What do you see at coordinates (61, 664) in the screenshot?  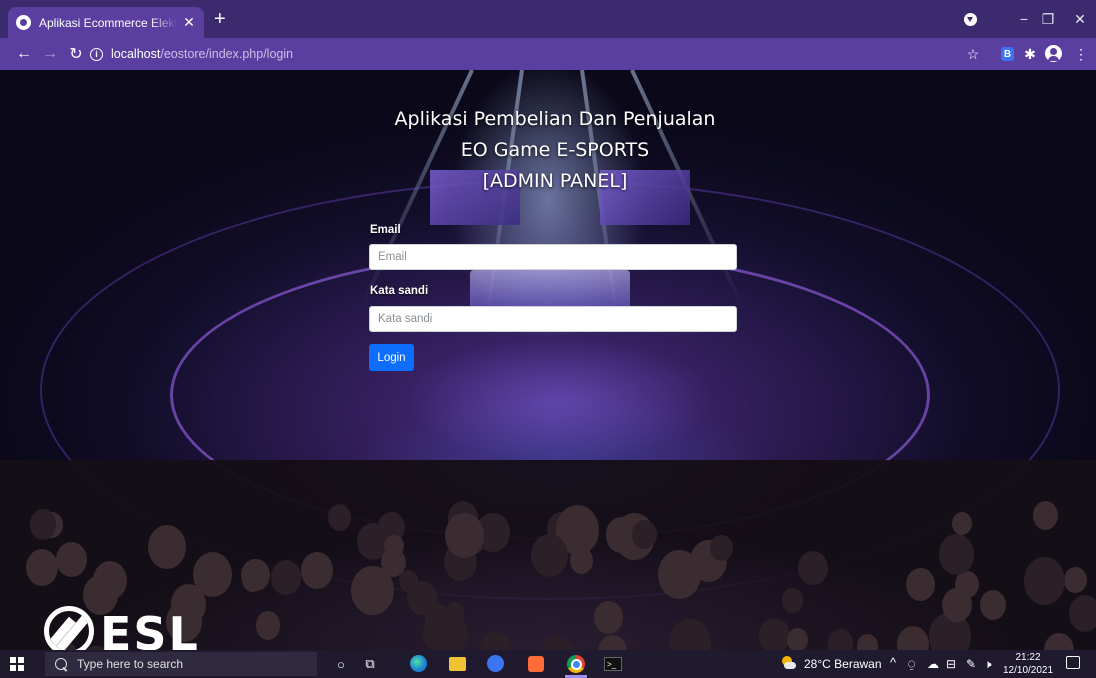 I see `search-icon` at bounding box center [61, 664].